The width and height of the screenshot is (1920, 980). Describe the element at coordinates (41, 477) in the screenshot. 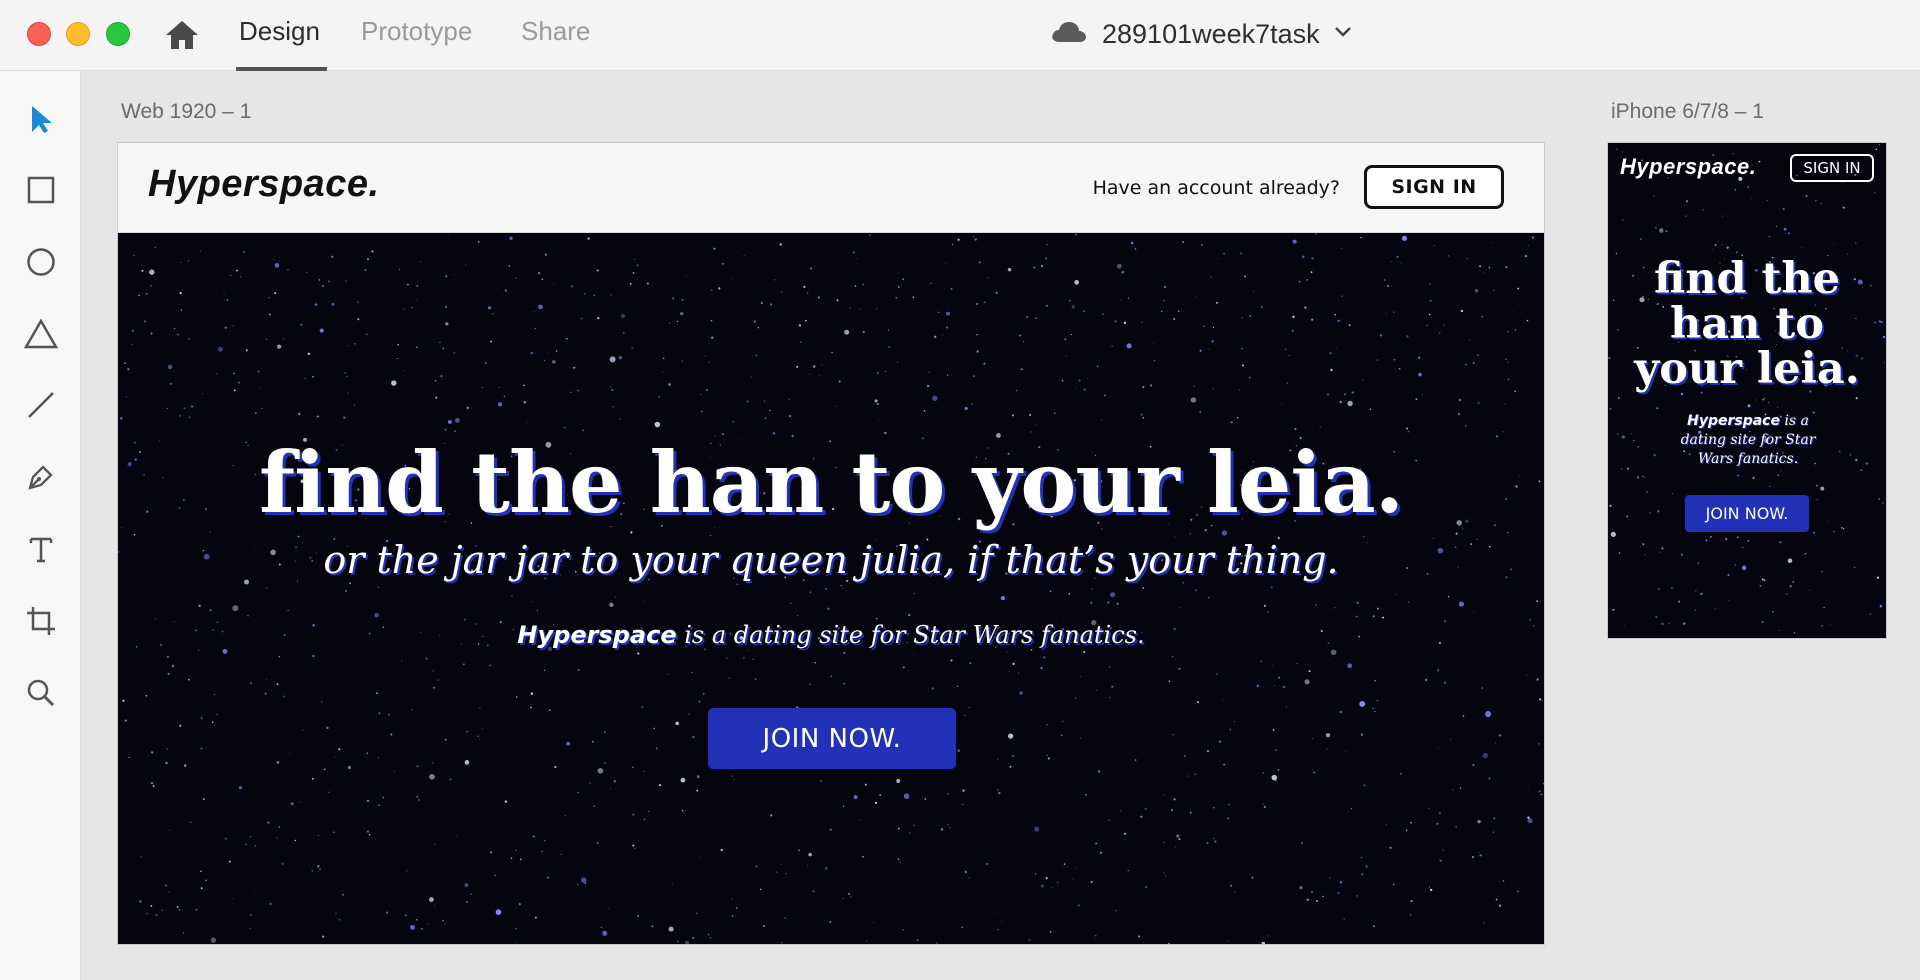

I see `pen-icon` at that location.